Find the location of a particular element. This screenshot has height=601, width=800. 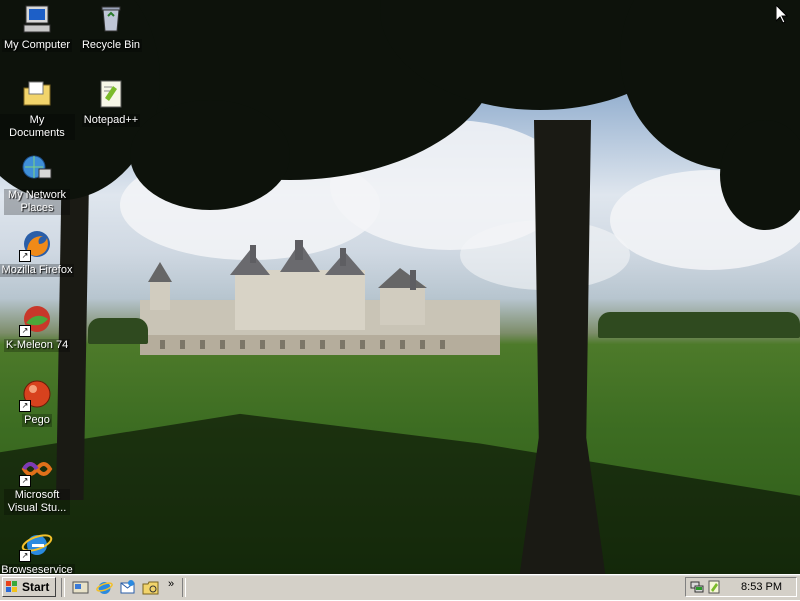

windows-flag-icon is located at coordinates (11, 586).